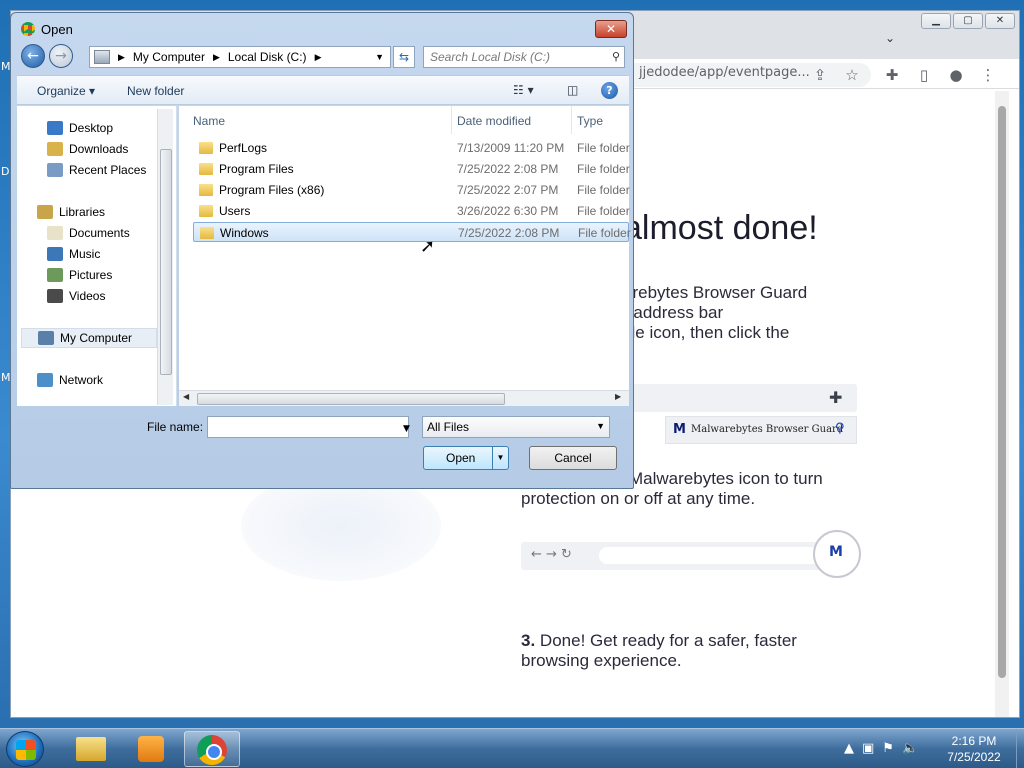  I want to click on nav-item-my-computer: My Computer, so click(89, 338).